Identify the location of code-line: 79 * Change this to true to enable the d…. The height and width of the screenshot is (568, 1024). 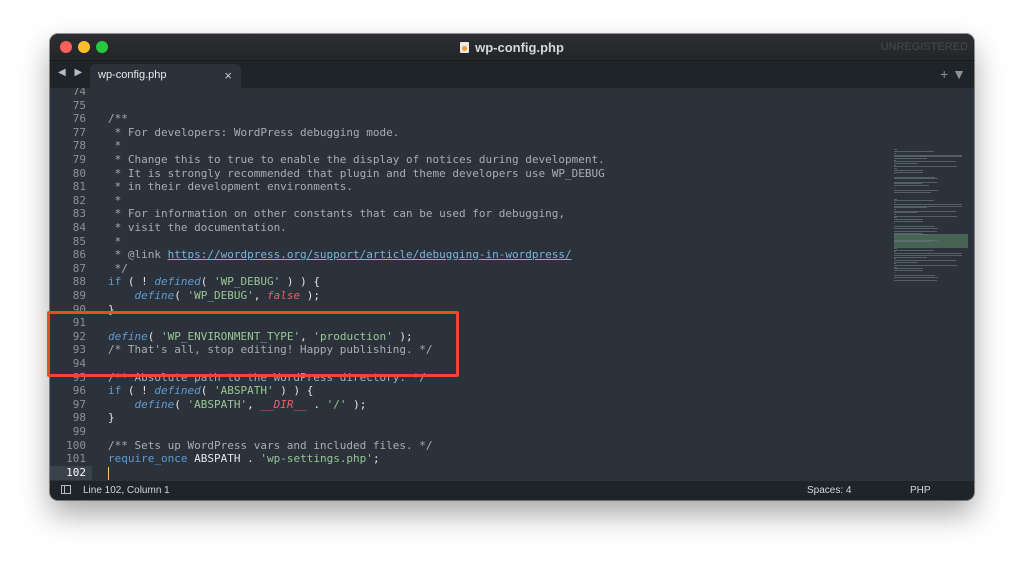
(460, 160).